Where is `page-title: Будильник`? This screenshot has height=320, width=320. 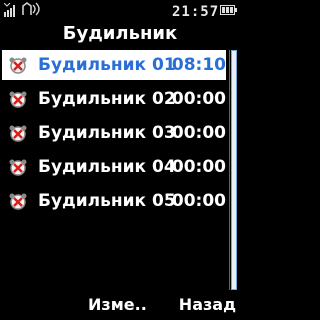
page-title: Будильник is located at coordinates (120, 33).